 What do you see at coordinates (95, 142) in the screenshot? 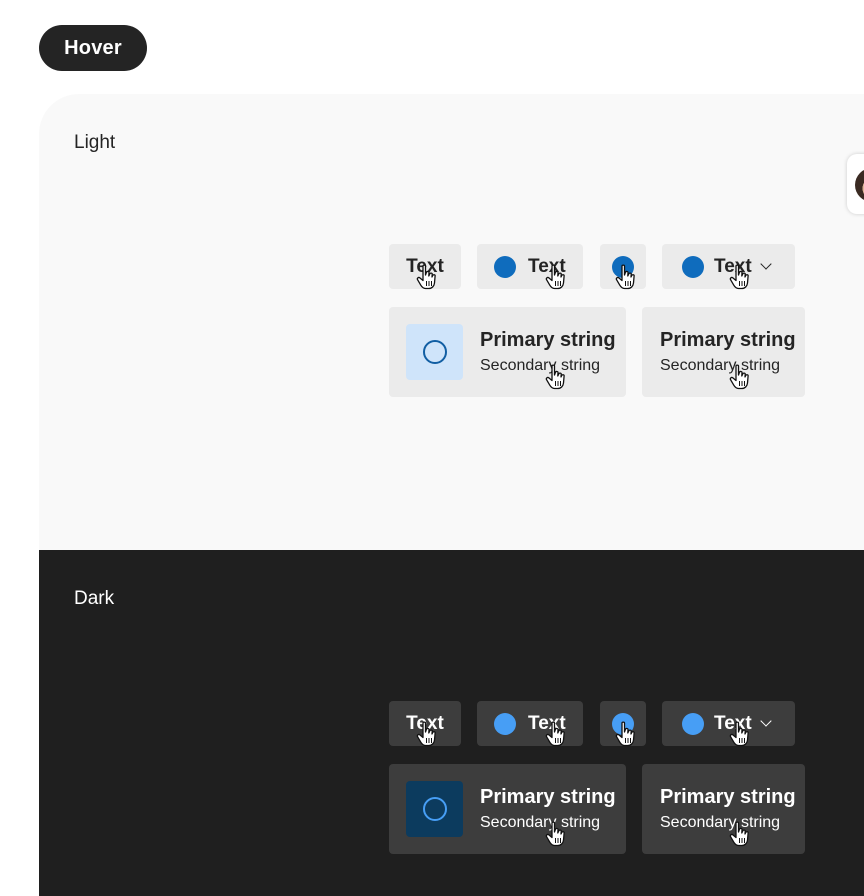
I see `light-panel-title: Light` at bounding box center [95, 142].